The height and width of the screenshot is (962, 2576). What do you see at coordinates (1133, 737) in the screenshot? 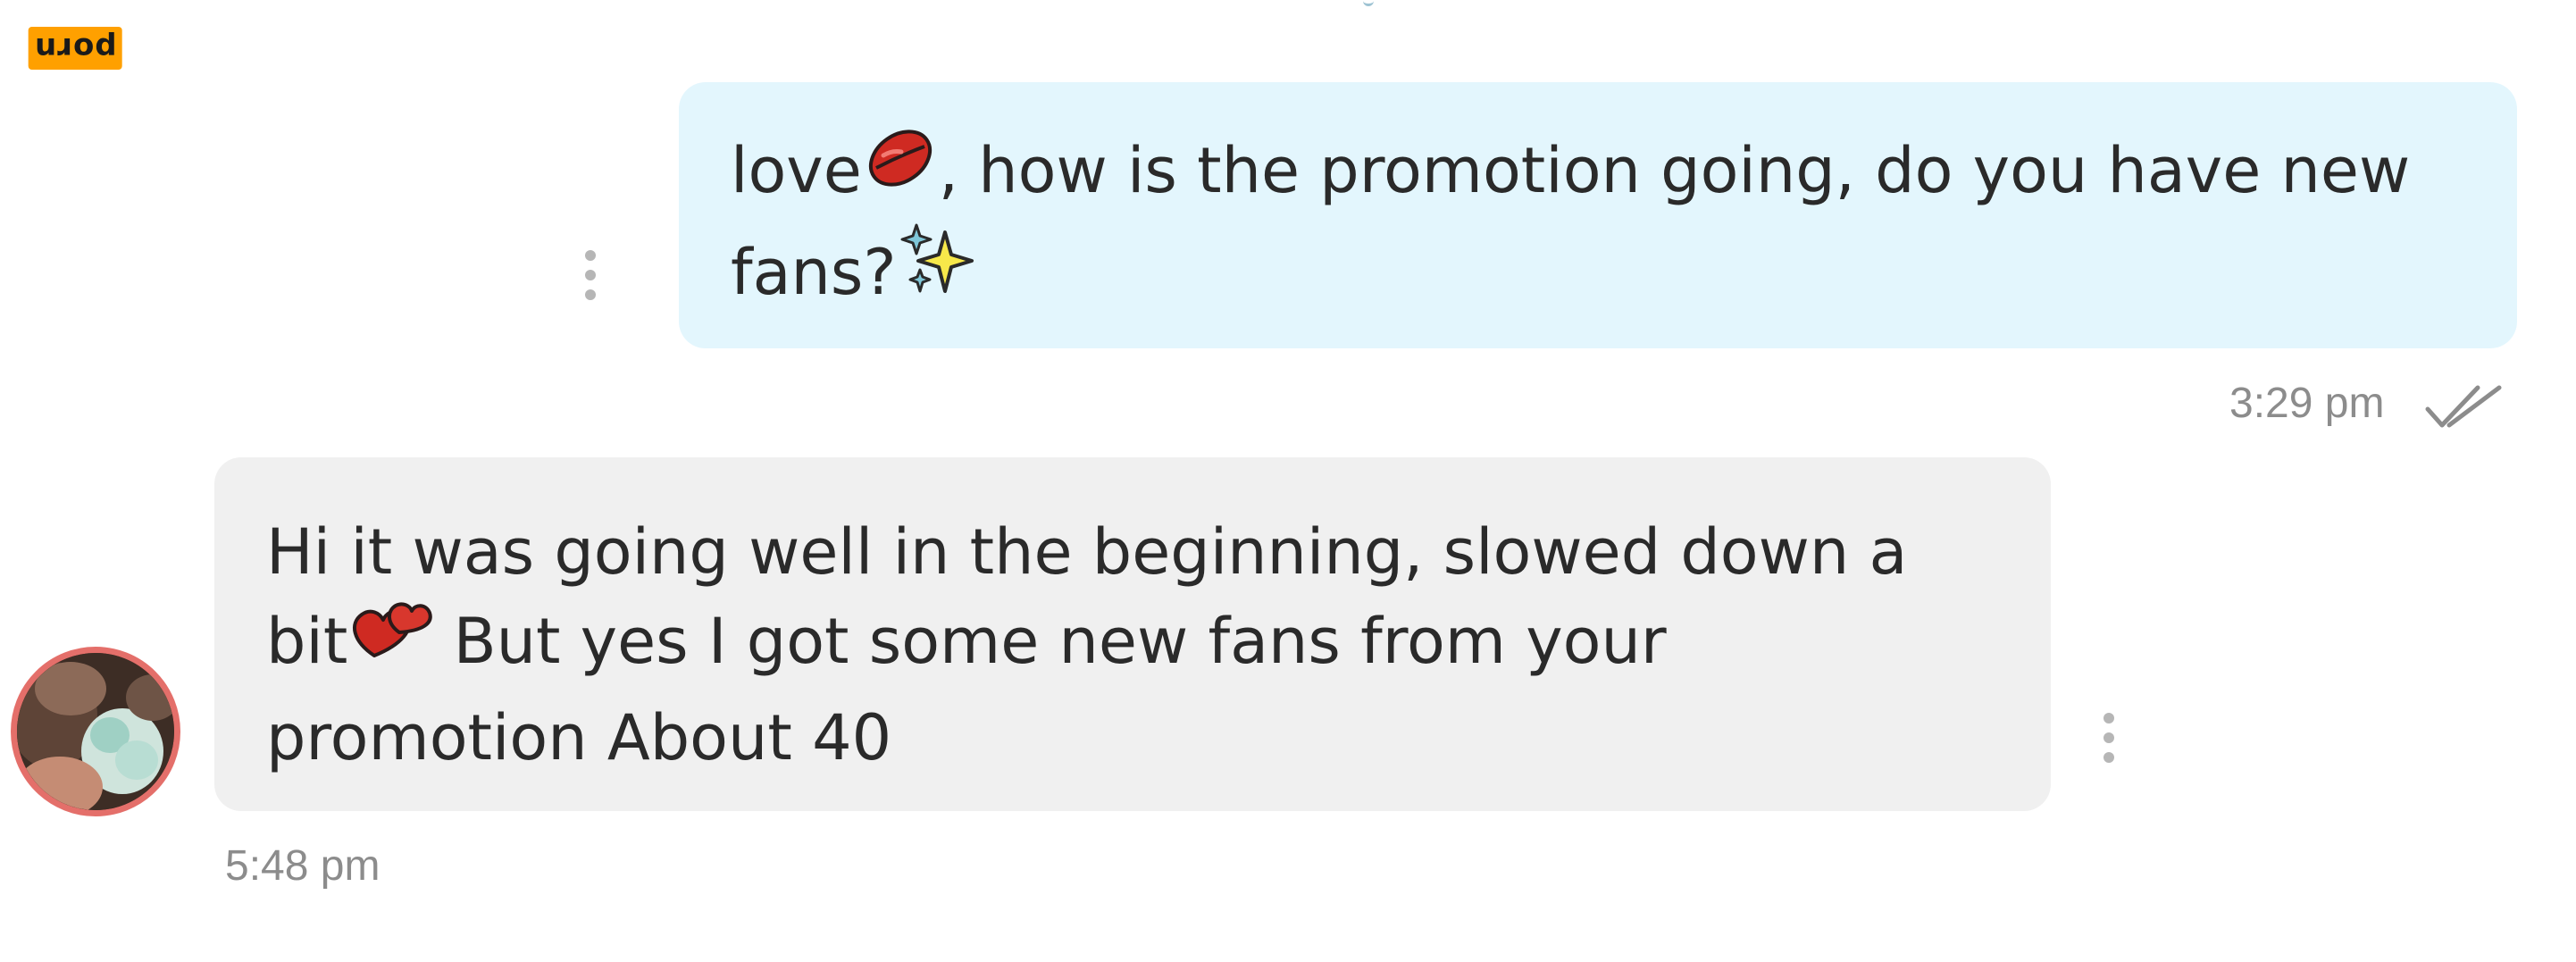
I see `message-line: promotion About 40` at bounding box center [1133, 737].